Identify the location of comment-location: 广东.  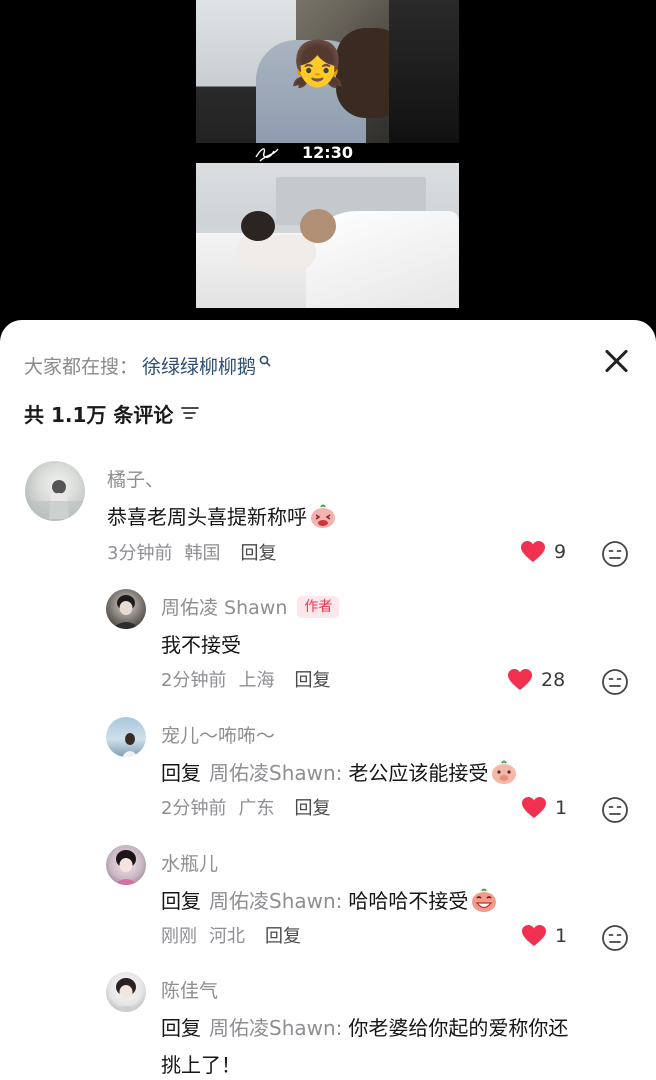
(256, 808).